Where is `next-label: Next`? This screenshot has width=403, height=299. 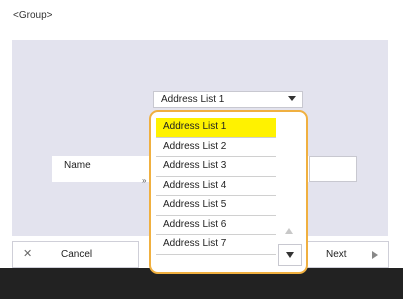 next-label: Next is located at coordinates (336, 254).